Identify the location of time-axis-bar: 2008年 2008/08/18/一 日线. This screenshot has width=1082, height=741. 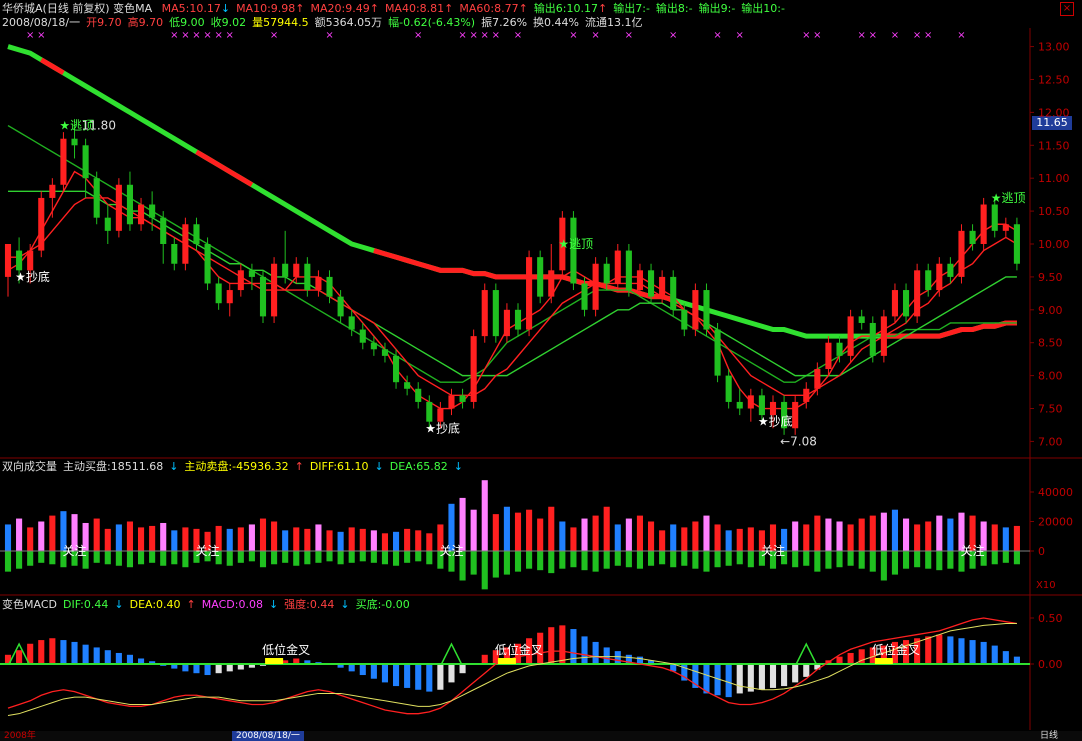
(541, 736).